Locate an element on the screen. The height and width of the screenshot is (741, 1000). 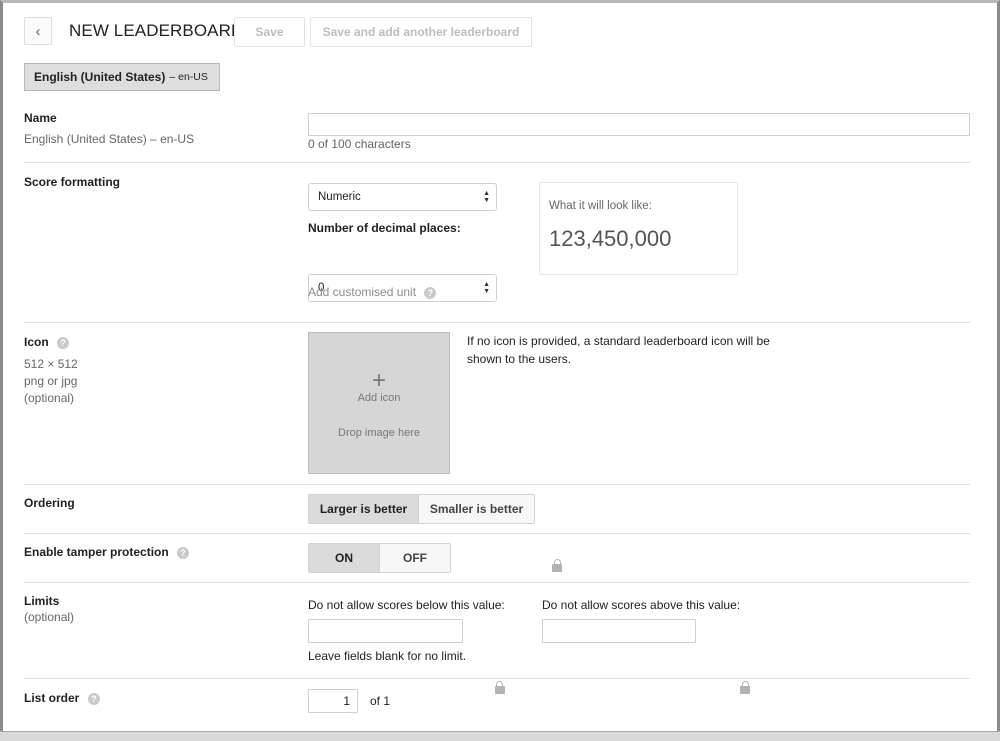
language-code: – en-US is located at coordinates (188, 77).